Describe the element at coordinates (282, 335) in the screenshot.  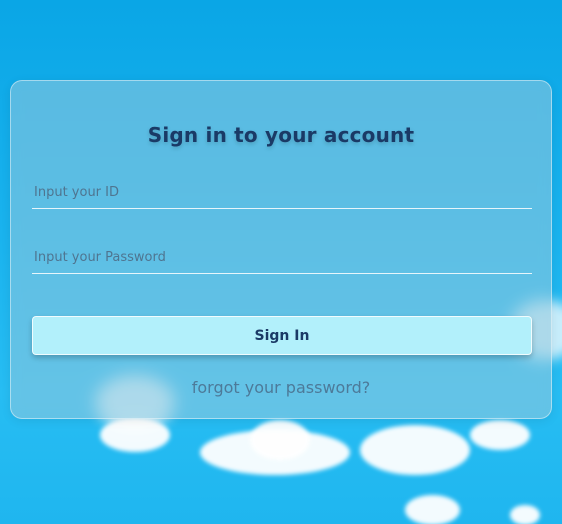
I see `sign-in-button: Sign In` at that location.